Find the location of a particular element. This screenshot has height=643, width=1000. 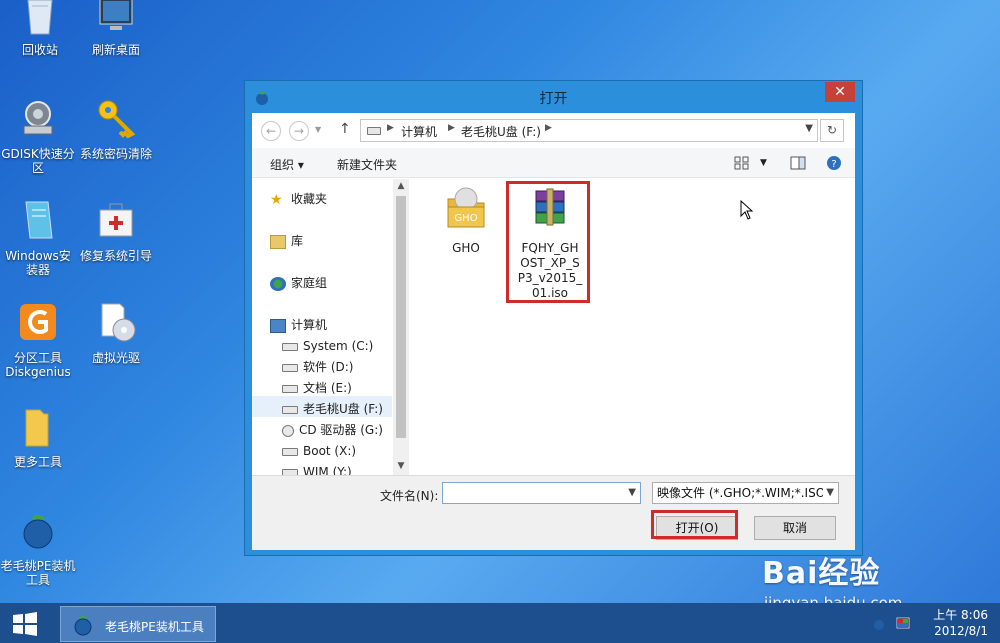

up-arrow-icon: ↑ is located at coordinates (345, 129).